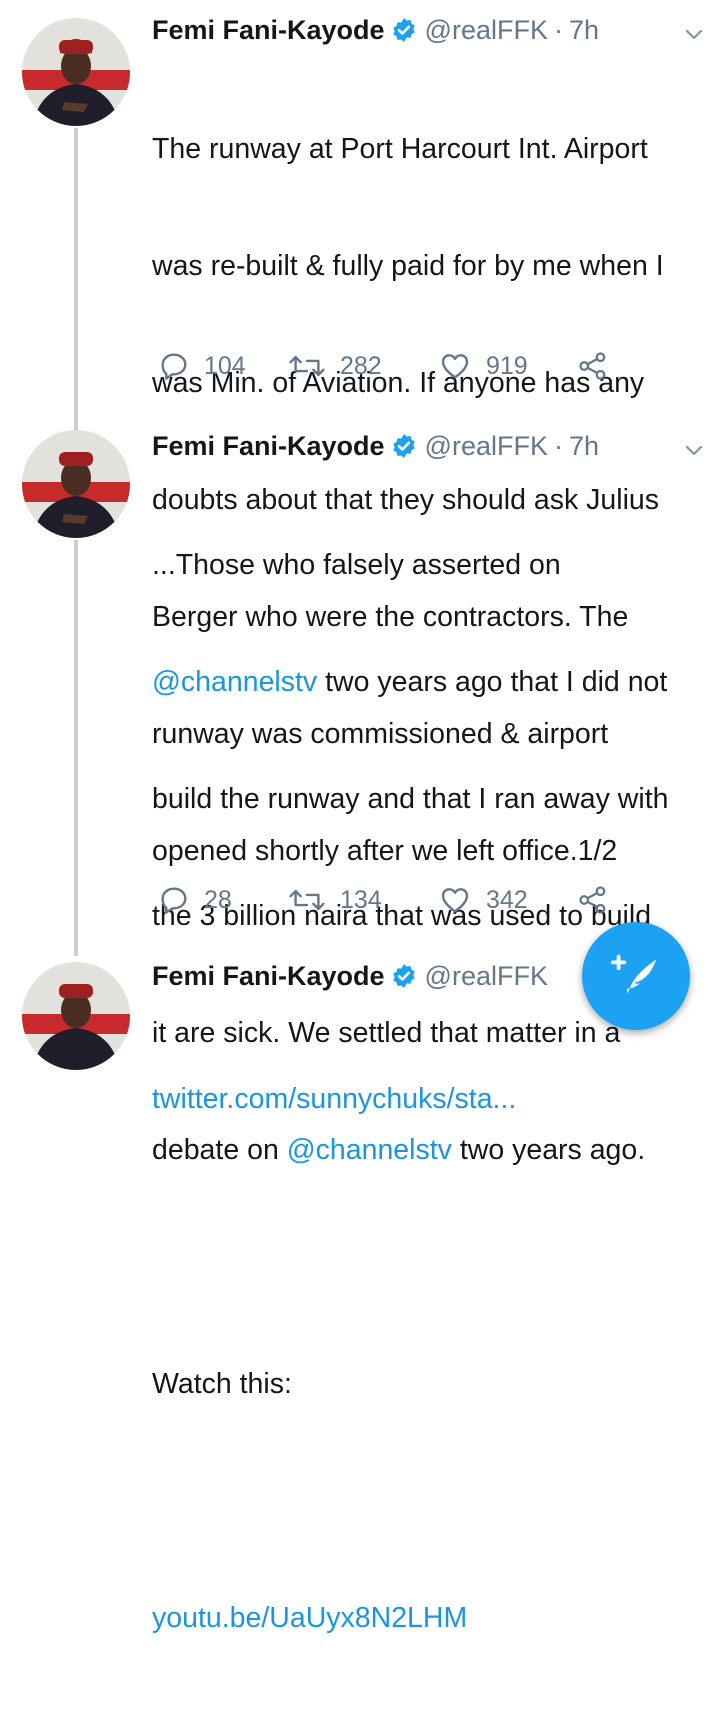 This screenshot has width=720, height=1716. I want to click on tweet-line: @channelstv two years ago that I did not, so click(427, 682).